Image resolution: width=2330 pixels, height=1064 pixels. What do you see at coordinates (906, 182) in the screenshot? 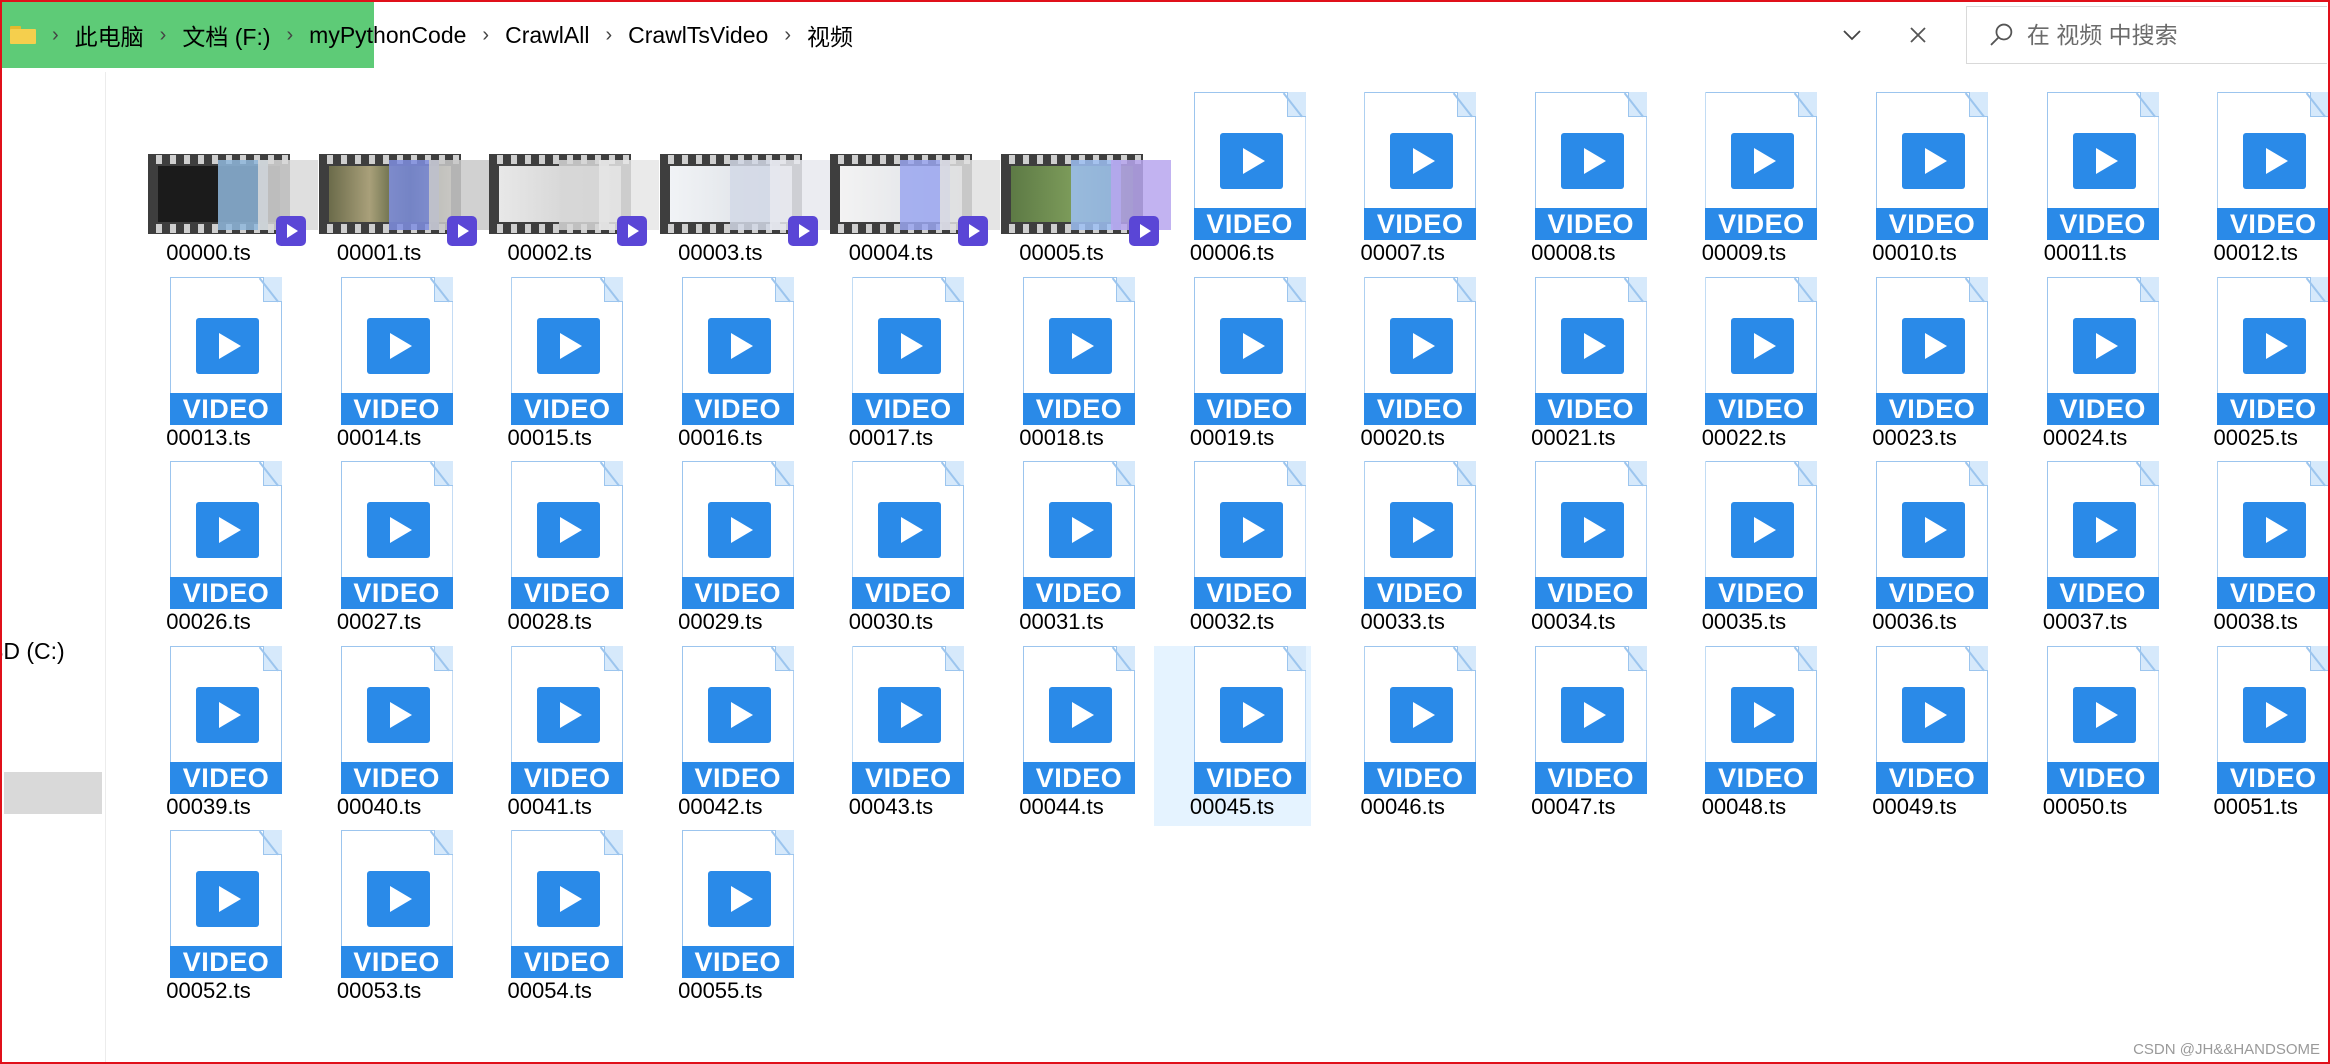
I see `file-item: 00004.ts` at bounding box center [906, 182].